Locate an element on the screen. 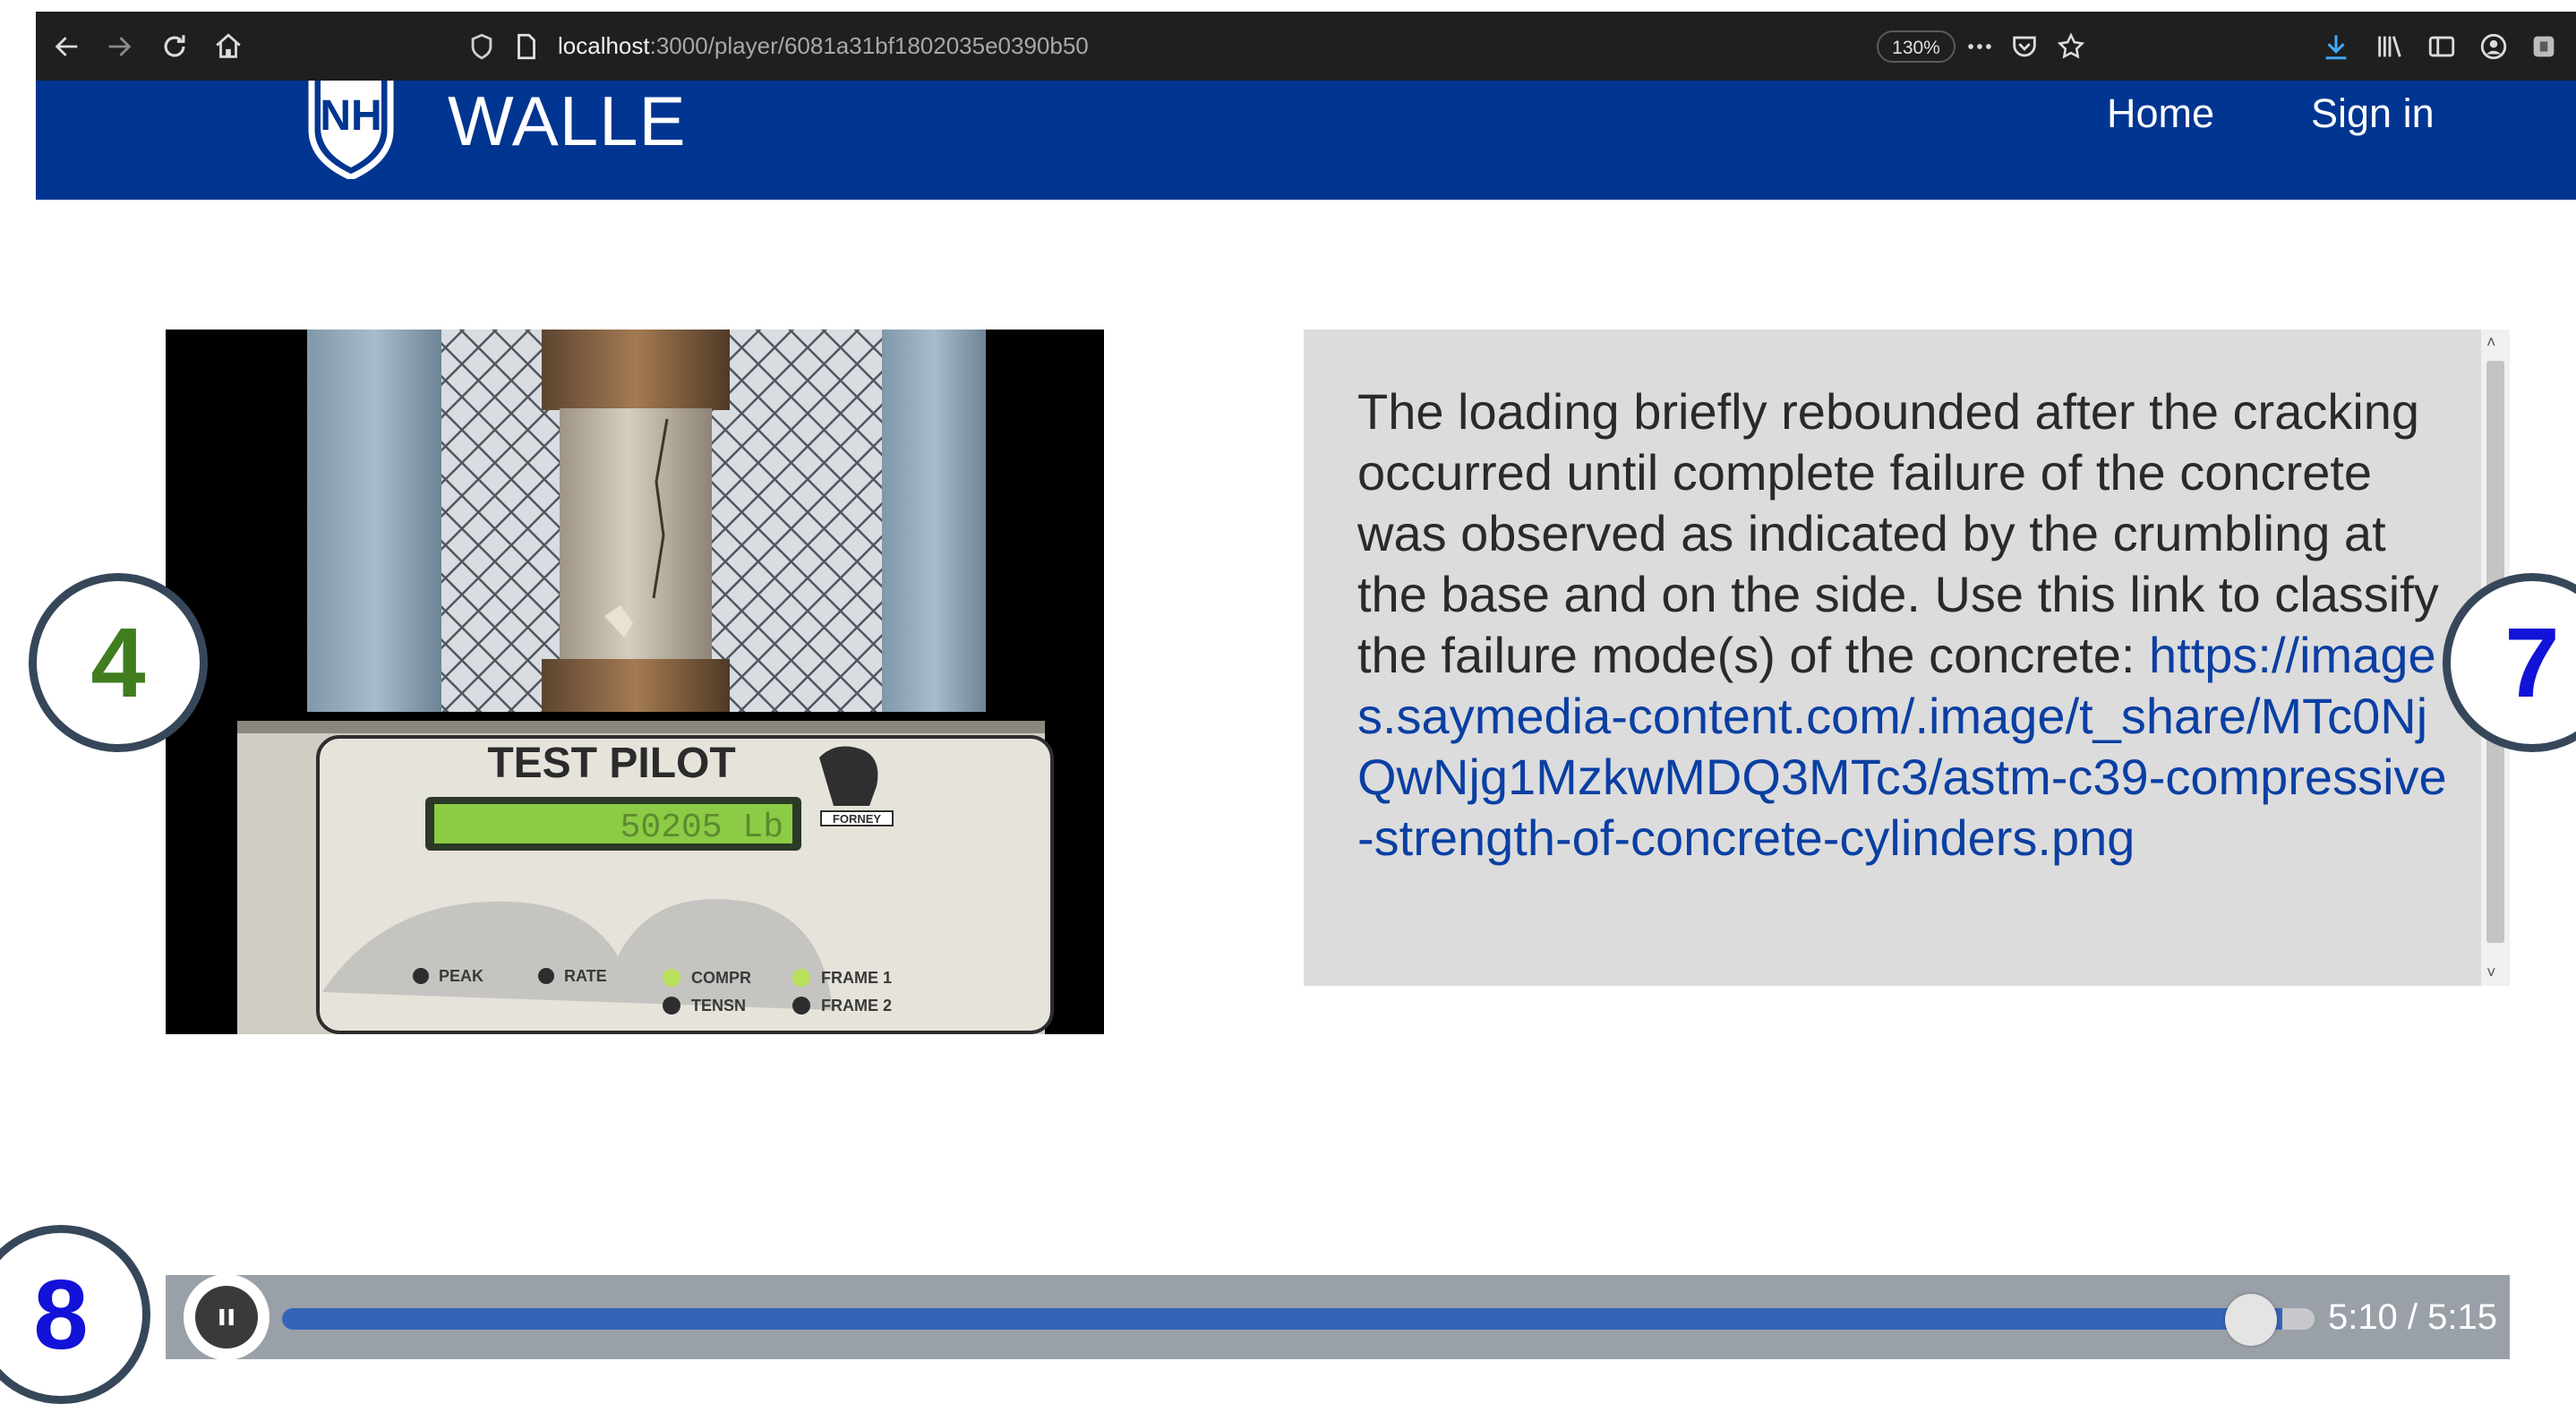 The height and width of the screenshot is (1404, 2576). page-icon is located at coordinates (526, 46).